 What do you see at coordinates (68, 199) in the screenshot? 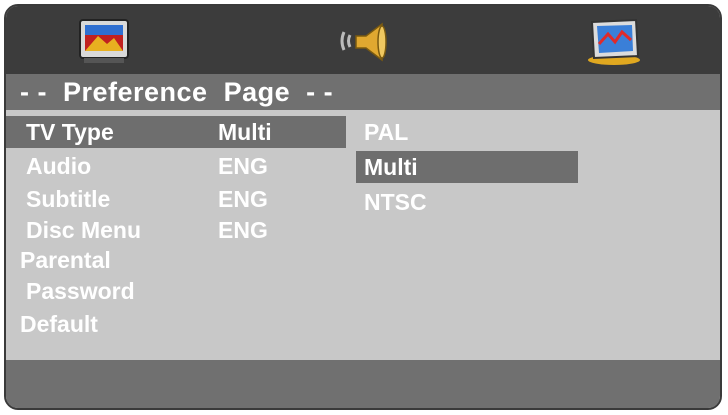
I see `menu-item-label: Subtitle` at bounding box center [68, 199].